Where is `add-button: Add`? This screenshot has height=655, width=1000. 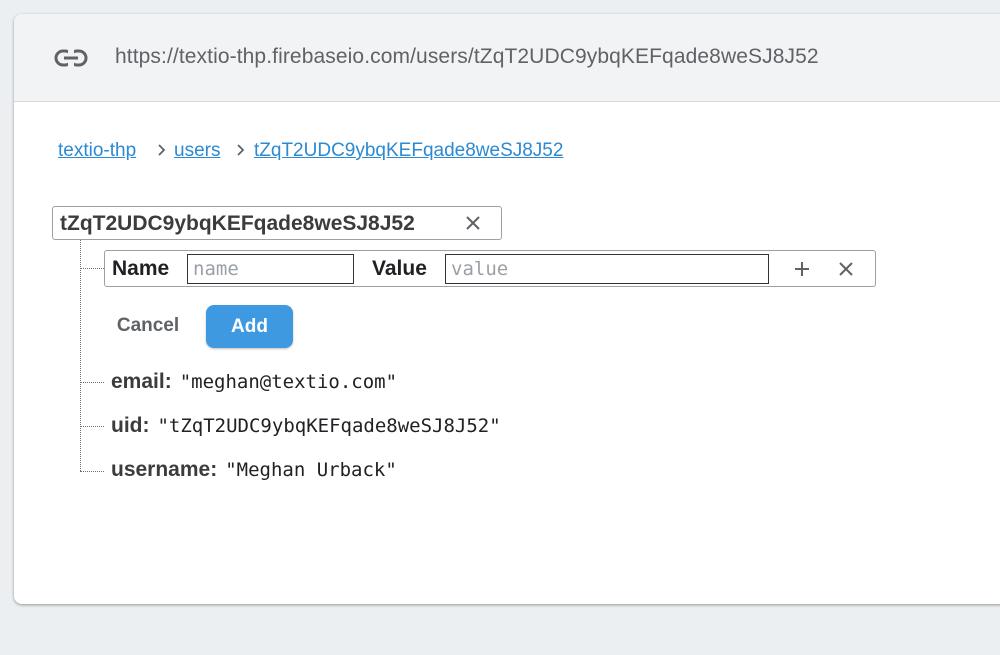
add-button: Add is located at coordinates (249, 326).